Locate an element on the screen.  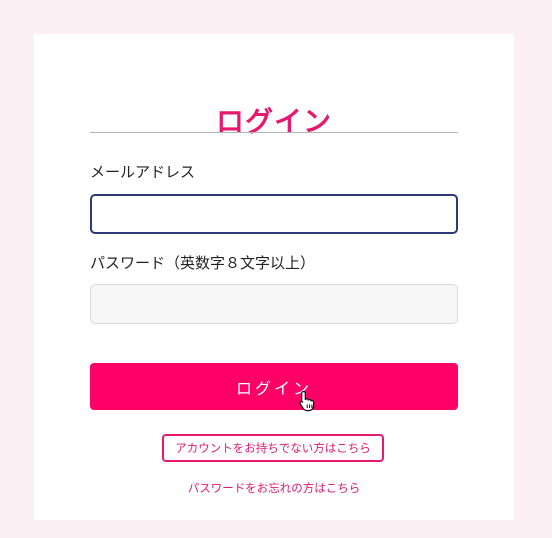
no-account-link: アカウントをお持ちでない方はこちら is located at coordinates (273, 448).